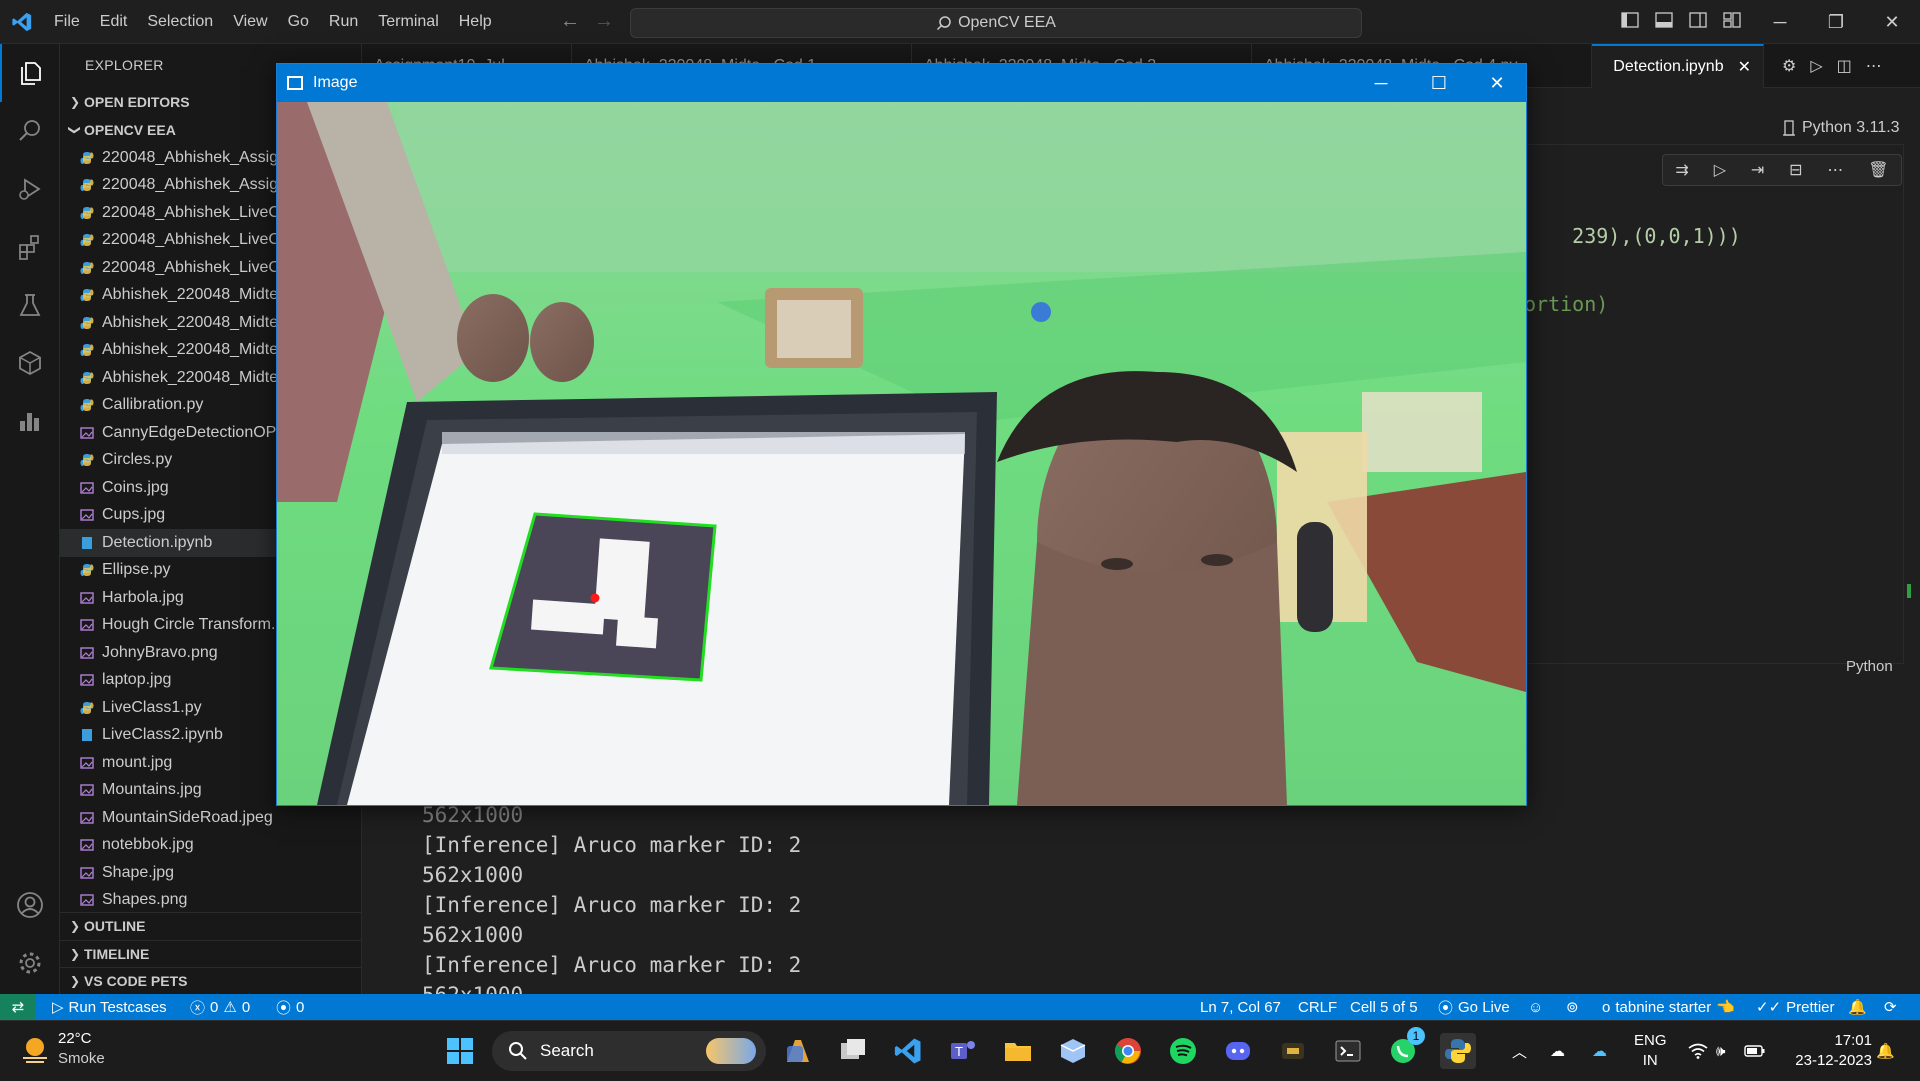 The image size is (1920, 1081). Describe the element at coordinates (1572, 1007) in the screenshot. I see `feedback-icon: ⊚` at that location.